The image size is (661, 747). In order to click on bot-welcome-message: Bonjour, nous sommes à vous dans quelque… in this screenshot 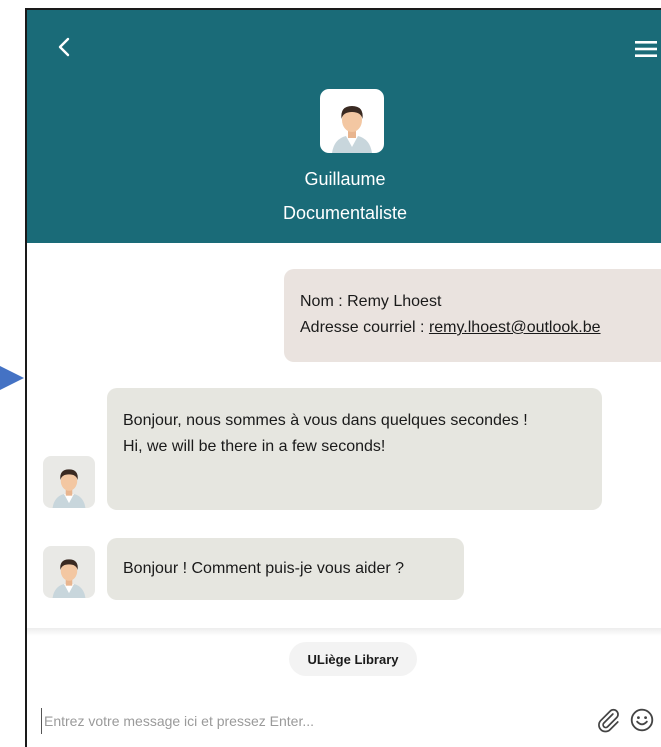, I will do `click(354, 449)`.